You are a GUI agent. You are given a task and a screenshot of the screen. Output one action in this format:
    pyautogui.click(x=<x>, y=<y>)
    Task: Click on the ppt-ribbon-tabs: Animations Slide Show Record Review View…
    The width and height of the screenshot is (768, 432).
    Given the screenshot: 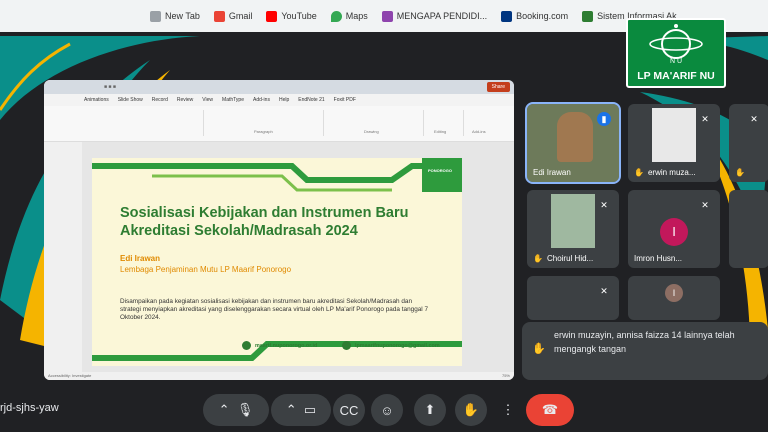 What is the action you would take?
    pyautogui.click(x=279, y=100)
    